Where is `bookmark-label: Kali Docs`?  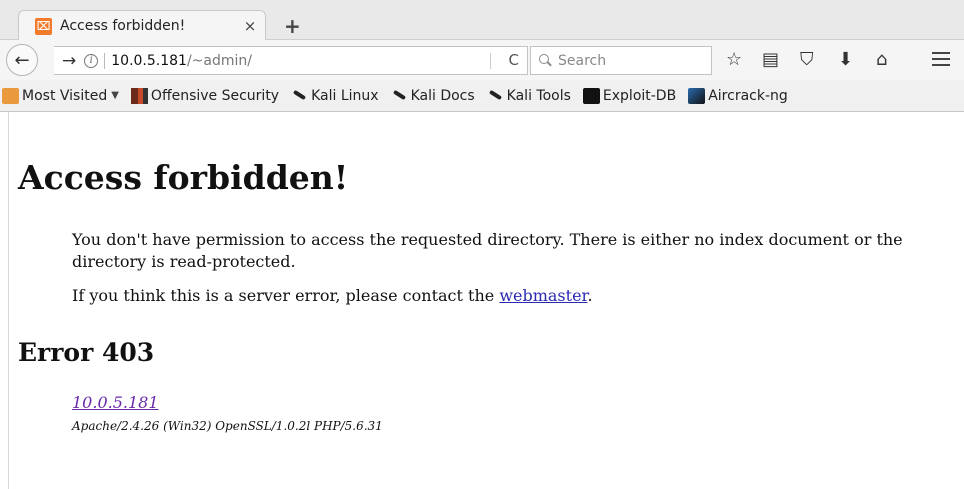
bookmark-label: Kali Docs is located at coordinates (442, 95).